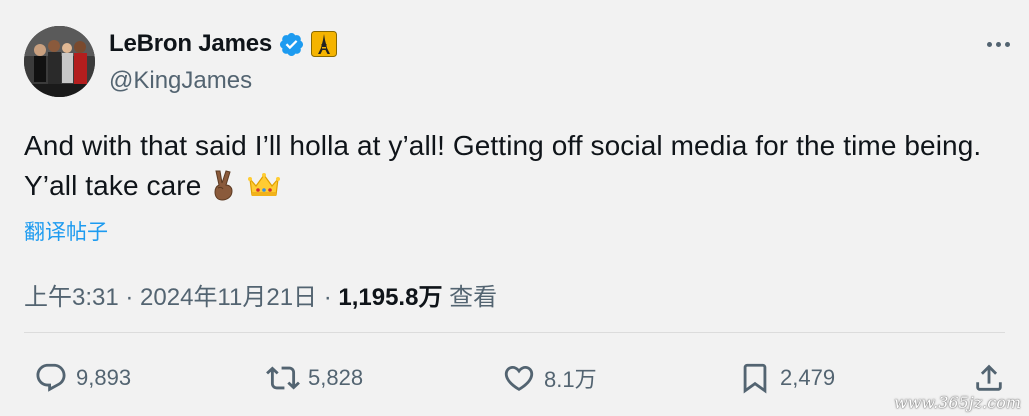  I want to click on crown-emoji, so click(264, 185).